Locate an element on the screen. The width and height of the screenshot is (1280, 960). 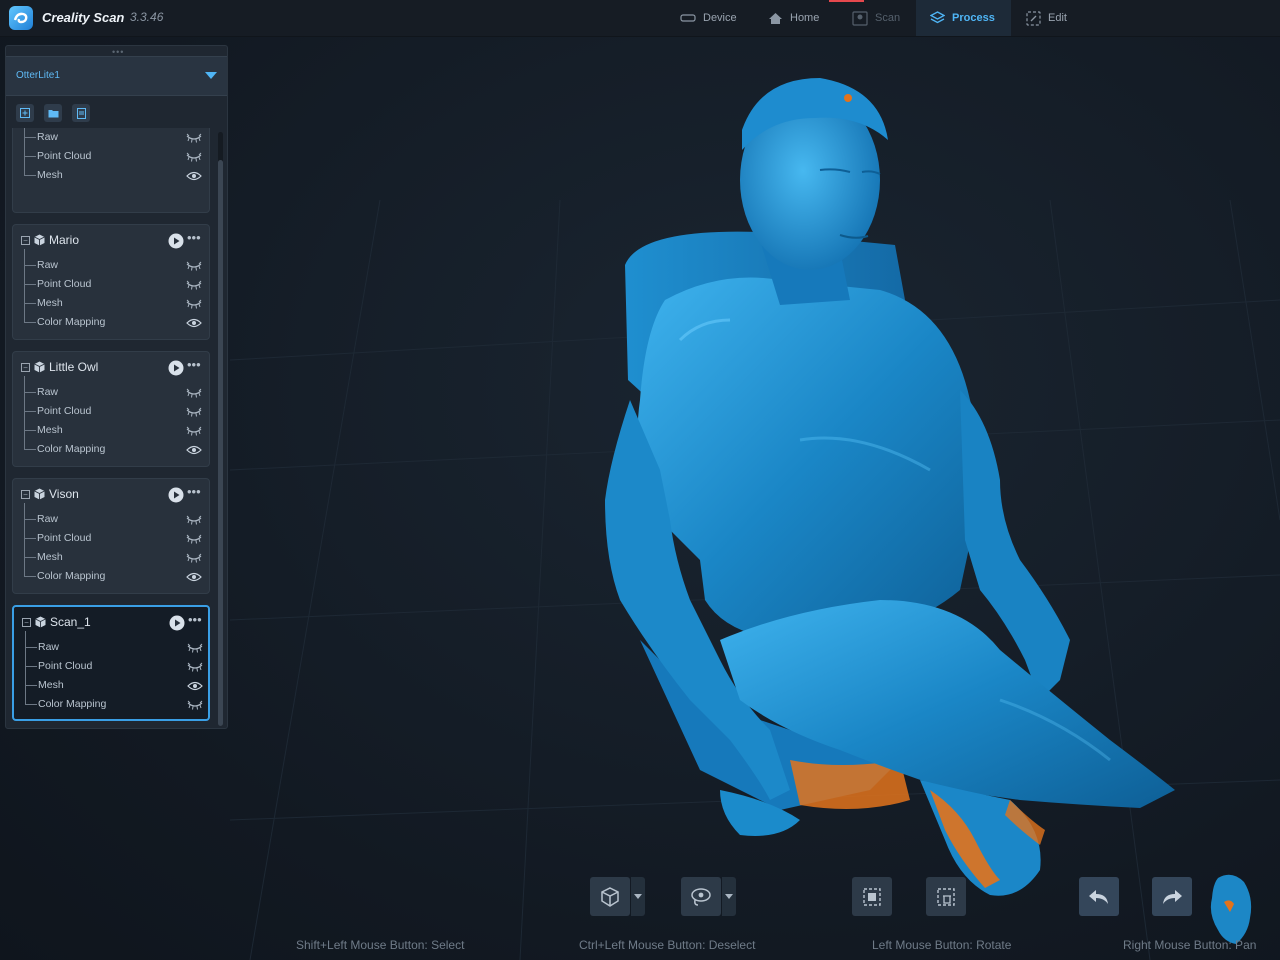
view-mode-button is located at coordinates (610, 896).